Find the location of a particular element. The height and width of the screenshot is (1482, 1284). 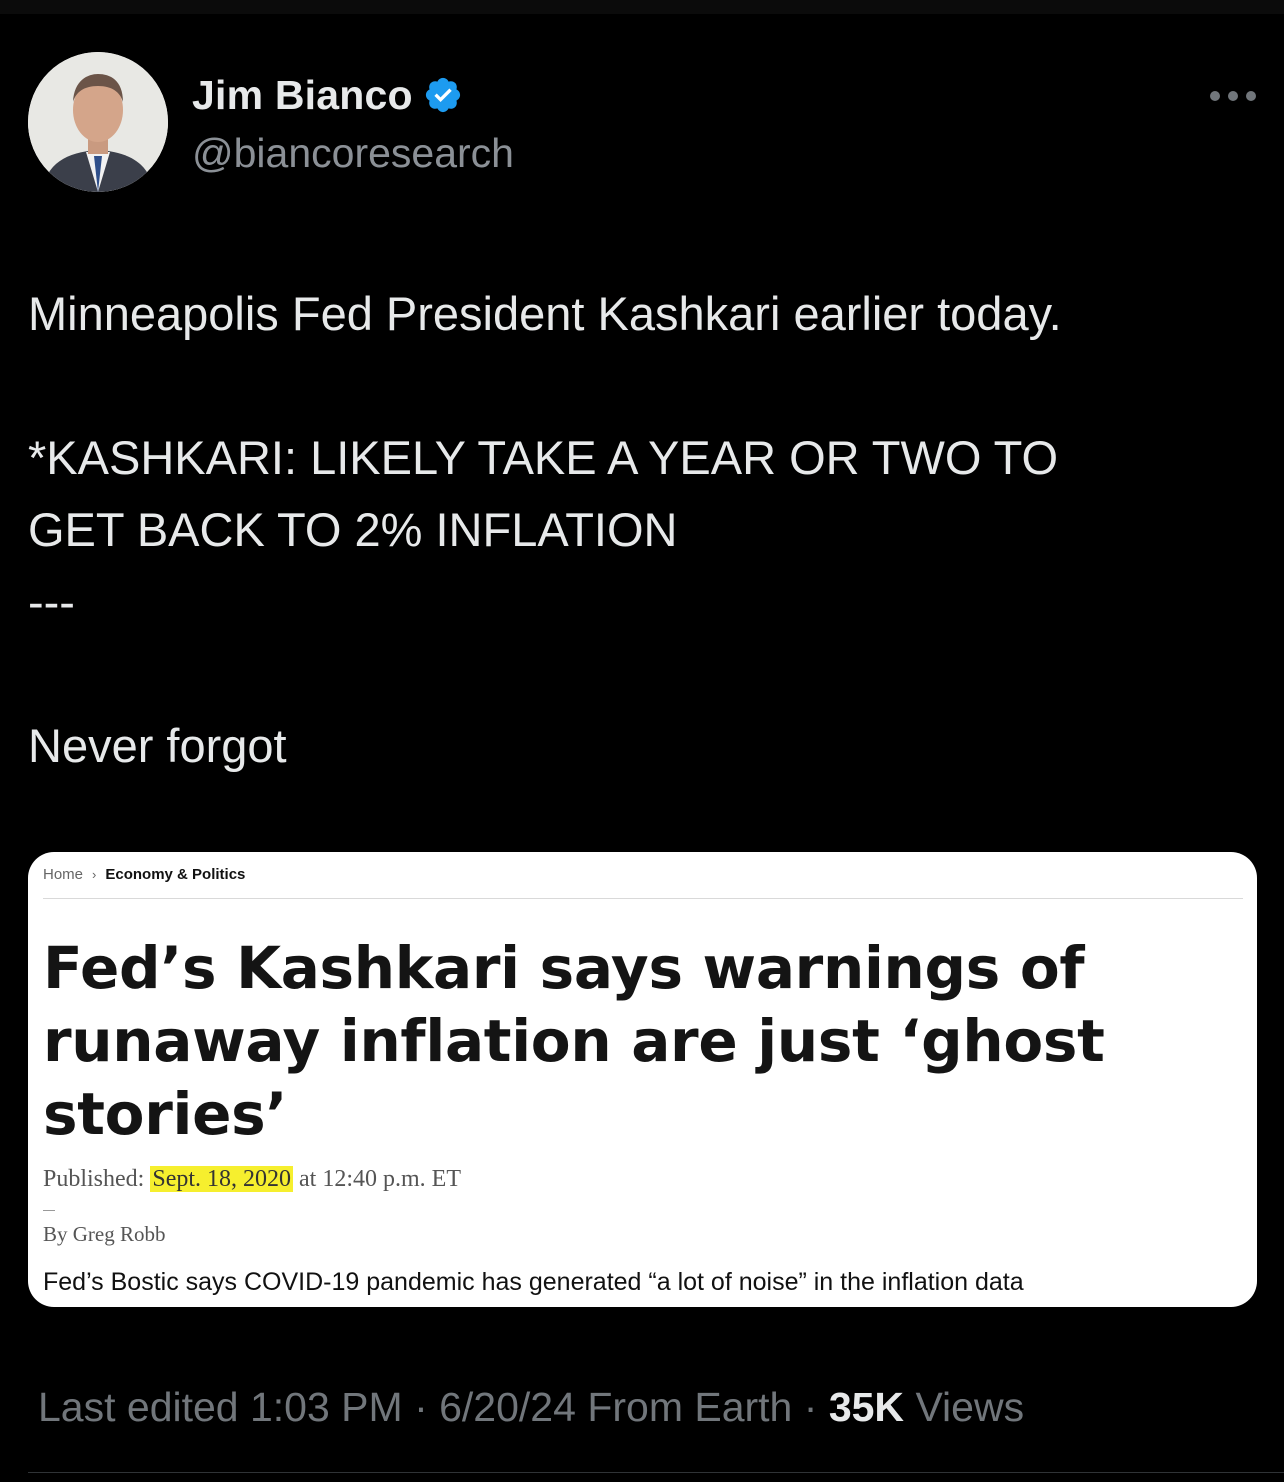

avatar is located at coordinates (98, 122).